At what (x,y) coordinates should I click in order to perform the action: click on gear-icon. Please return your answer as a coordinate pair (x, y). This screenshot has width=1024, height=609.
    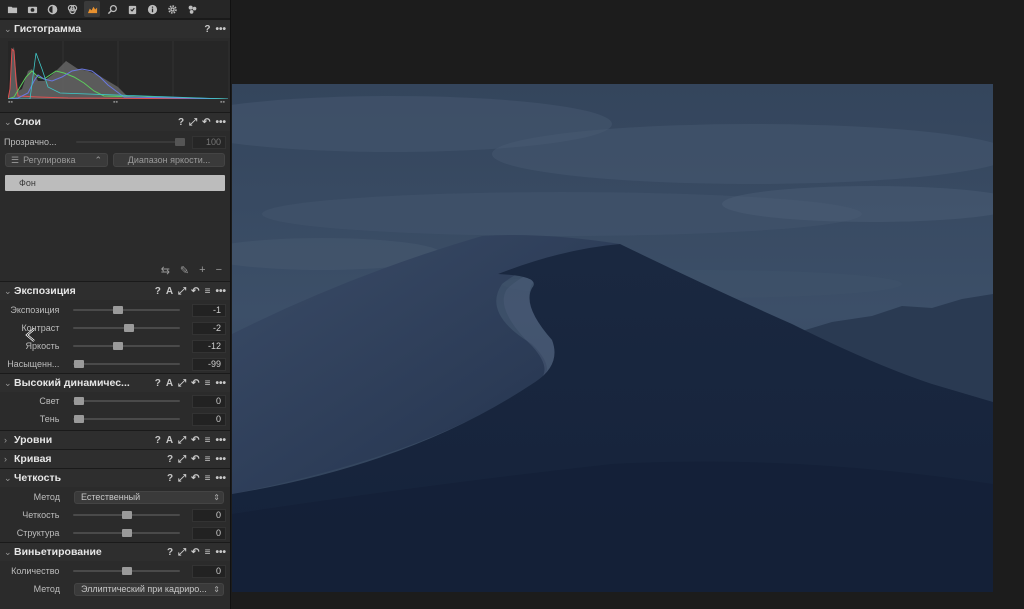
    Looking at the image, I should click on (172, 9).